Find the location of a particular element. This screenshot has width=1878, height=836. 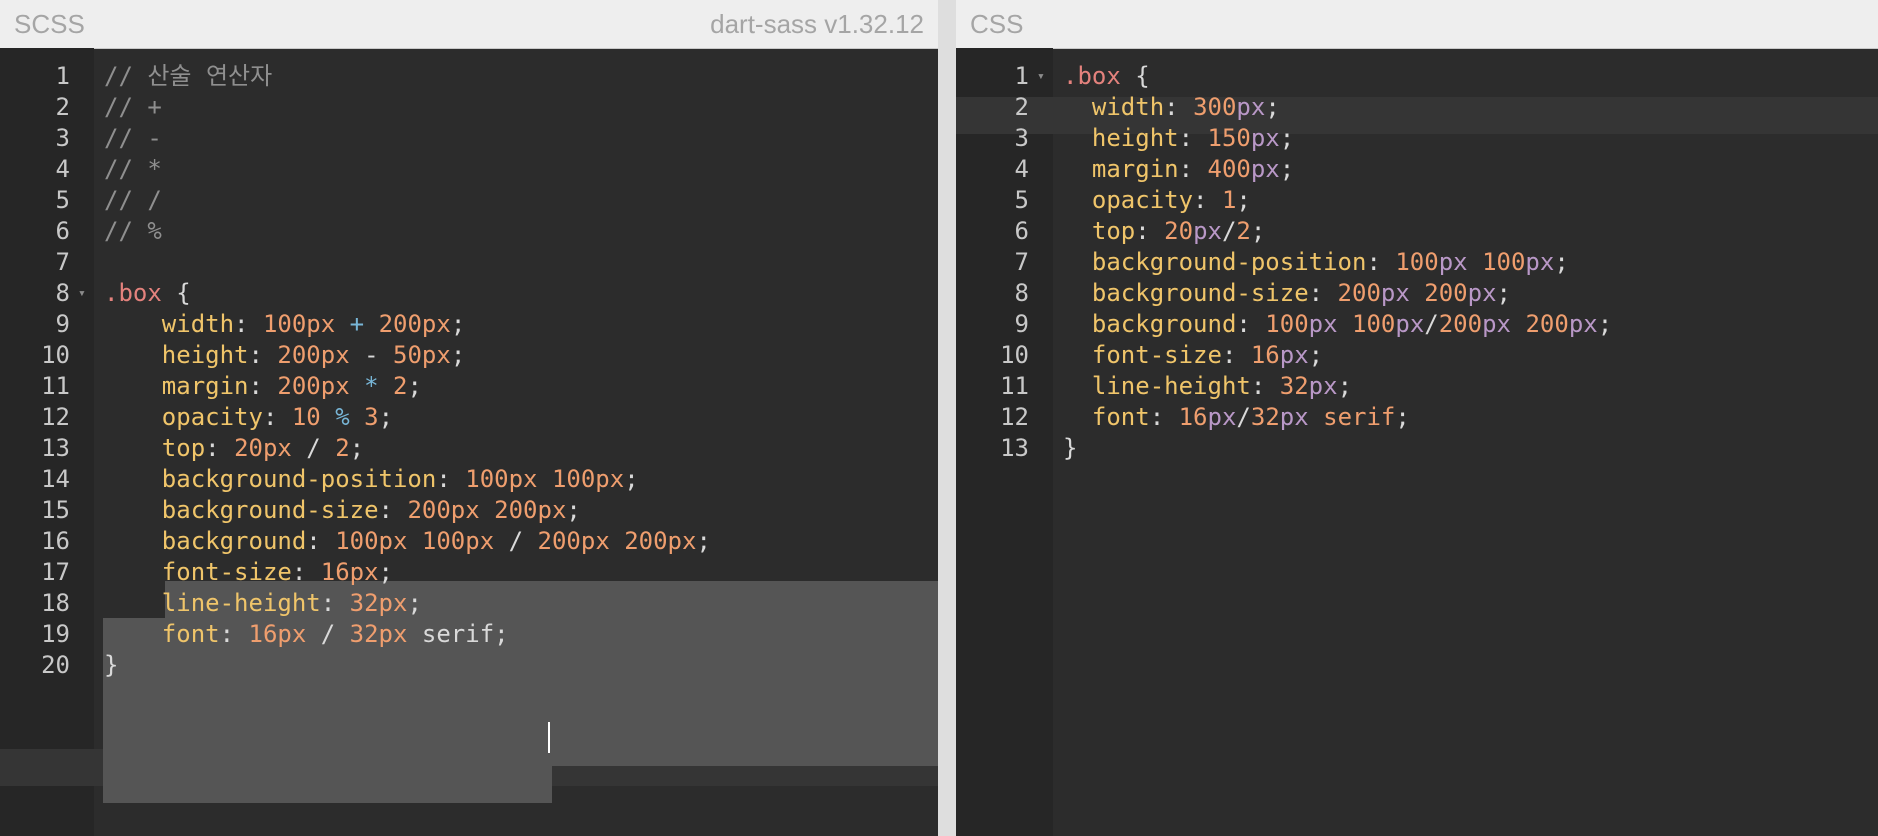

code-token: background is located at coordinates (1150, 324).